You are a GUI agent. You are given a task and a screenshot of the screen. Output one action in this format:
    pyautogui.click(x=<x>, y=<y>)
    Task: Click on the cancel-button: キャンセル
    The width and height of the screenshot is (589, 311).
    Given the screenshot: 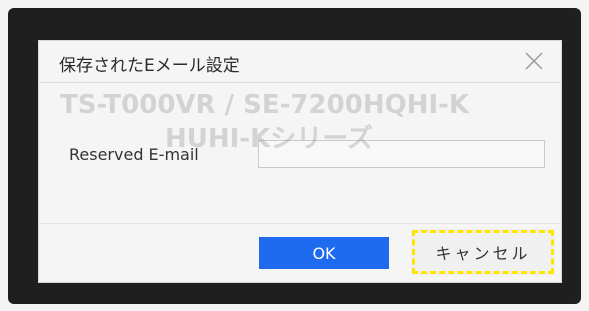 What is the action you would take?
    pyautogui.click(x=483, y=252)
    